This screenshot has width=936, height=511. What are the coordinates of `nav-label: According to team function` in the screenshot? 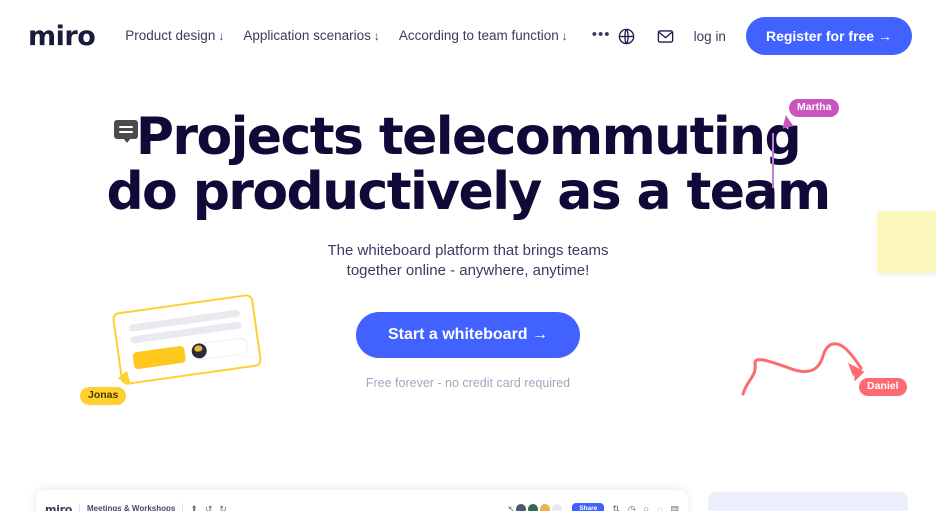 It's located at (478, 36).